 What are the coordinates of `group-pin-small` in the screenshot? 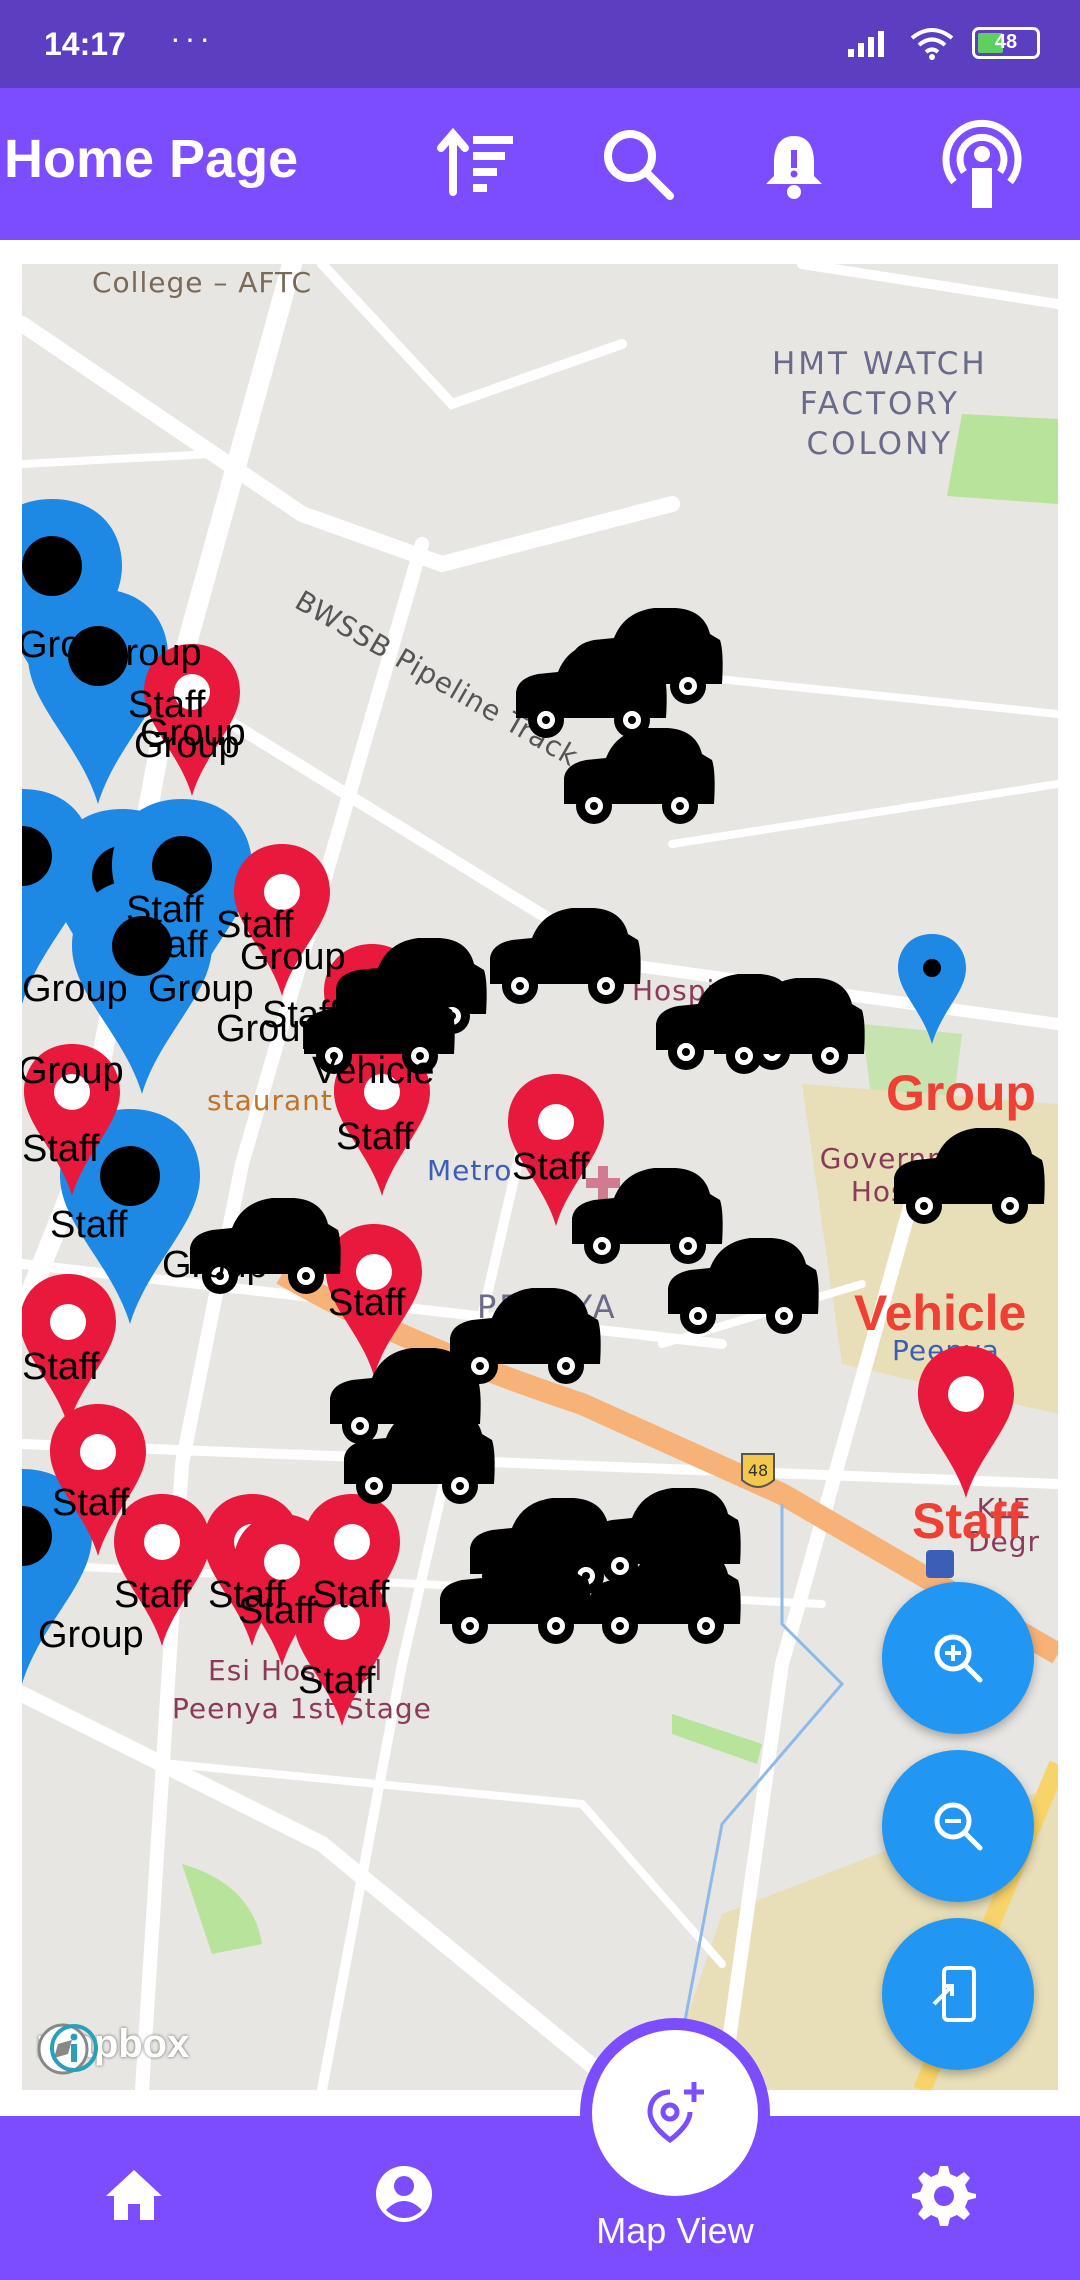 It's located at (932, 989).